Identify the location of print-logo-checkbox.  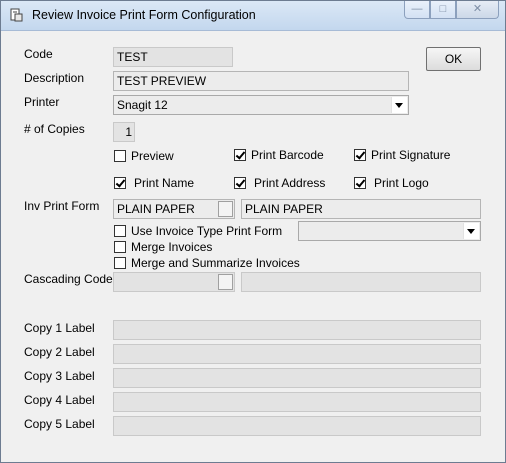
(360, 183).